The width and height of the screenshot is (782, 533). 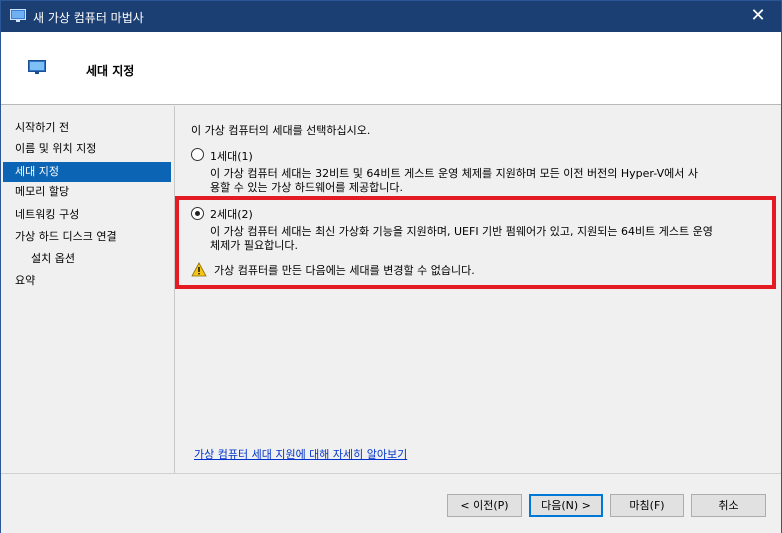 What do you see at coordinates (307, 187) in the screenshot?
I see `generation-1-description-line: 용할 수 있는 가상 하드웨어를 제공합니다.` at bounding box center [307, 187].